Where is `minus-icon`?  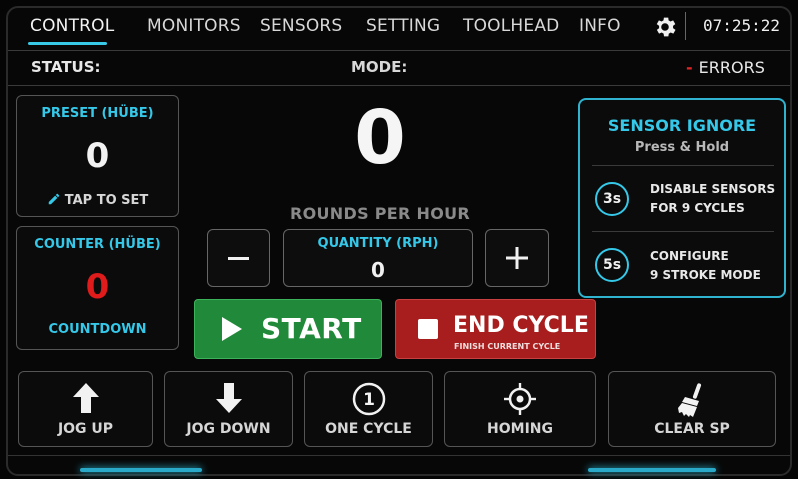 minus-icon is located at coordinates (238, 258).